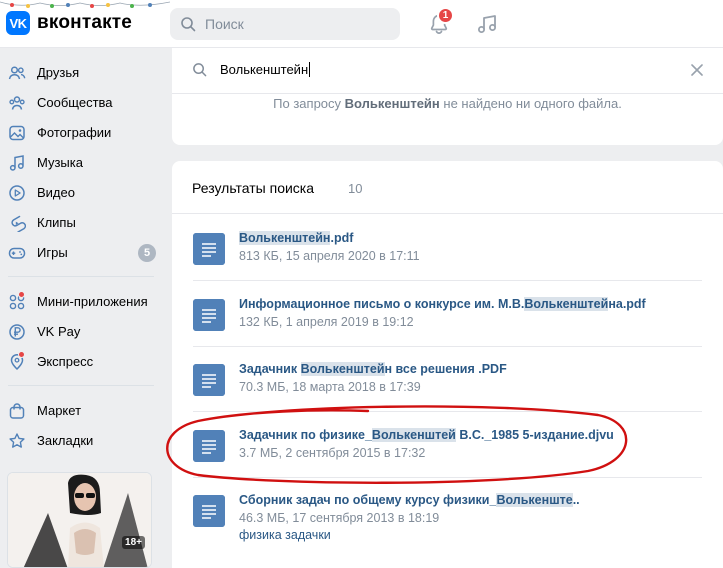 Image resolution: width=723 pixels, height=568 pixels. What do you see at coordinates (530, 103) in the screenshot?
I see `not-found-suffix: не найдено ни одного файла.` at bounding box center [530, 103].